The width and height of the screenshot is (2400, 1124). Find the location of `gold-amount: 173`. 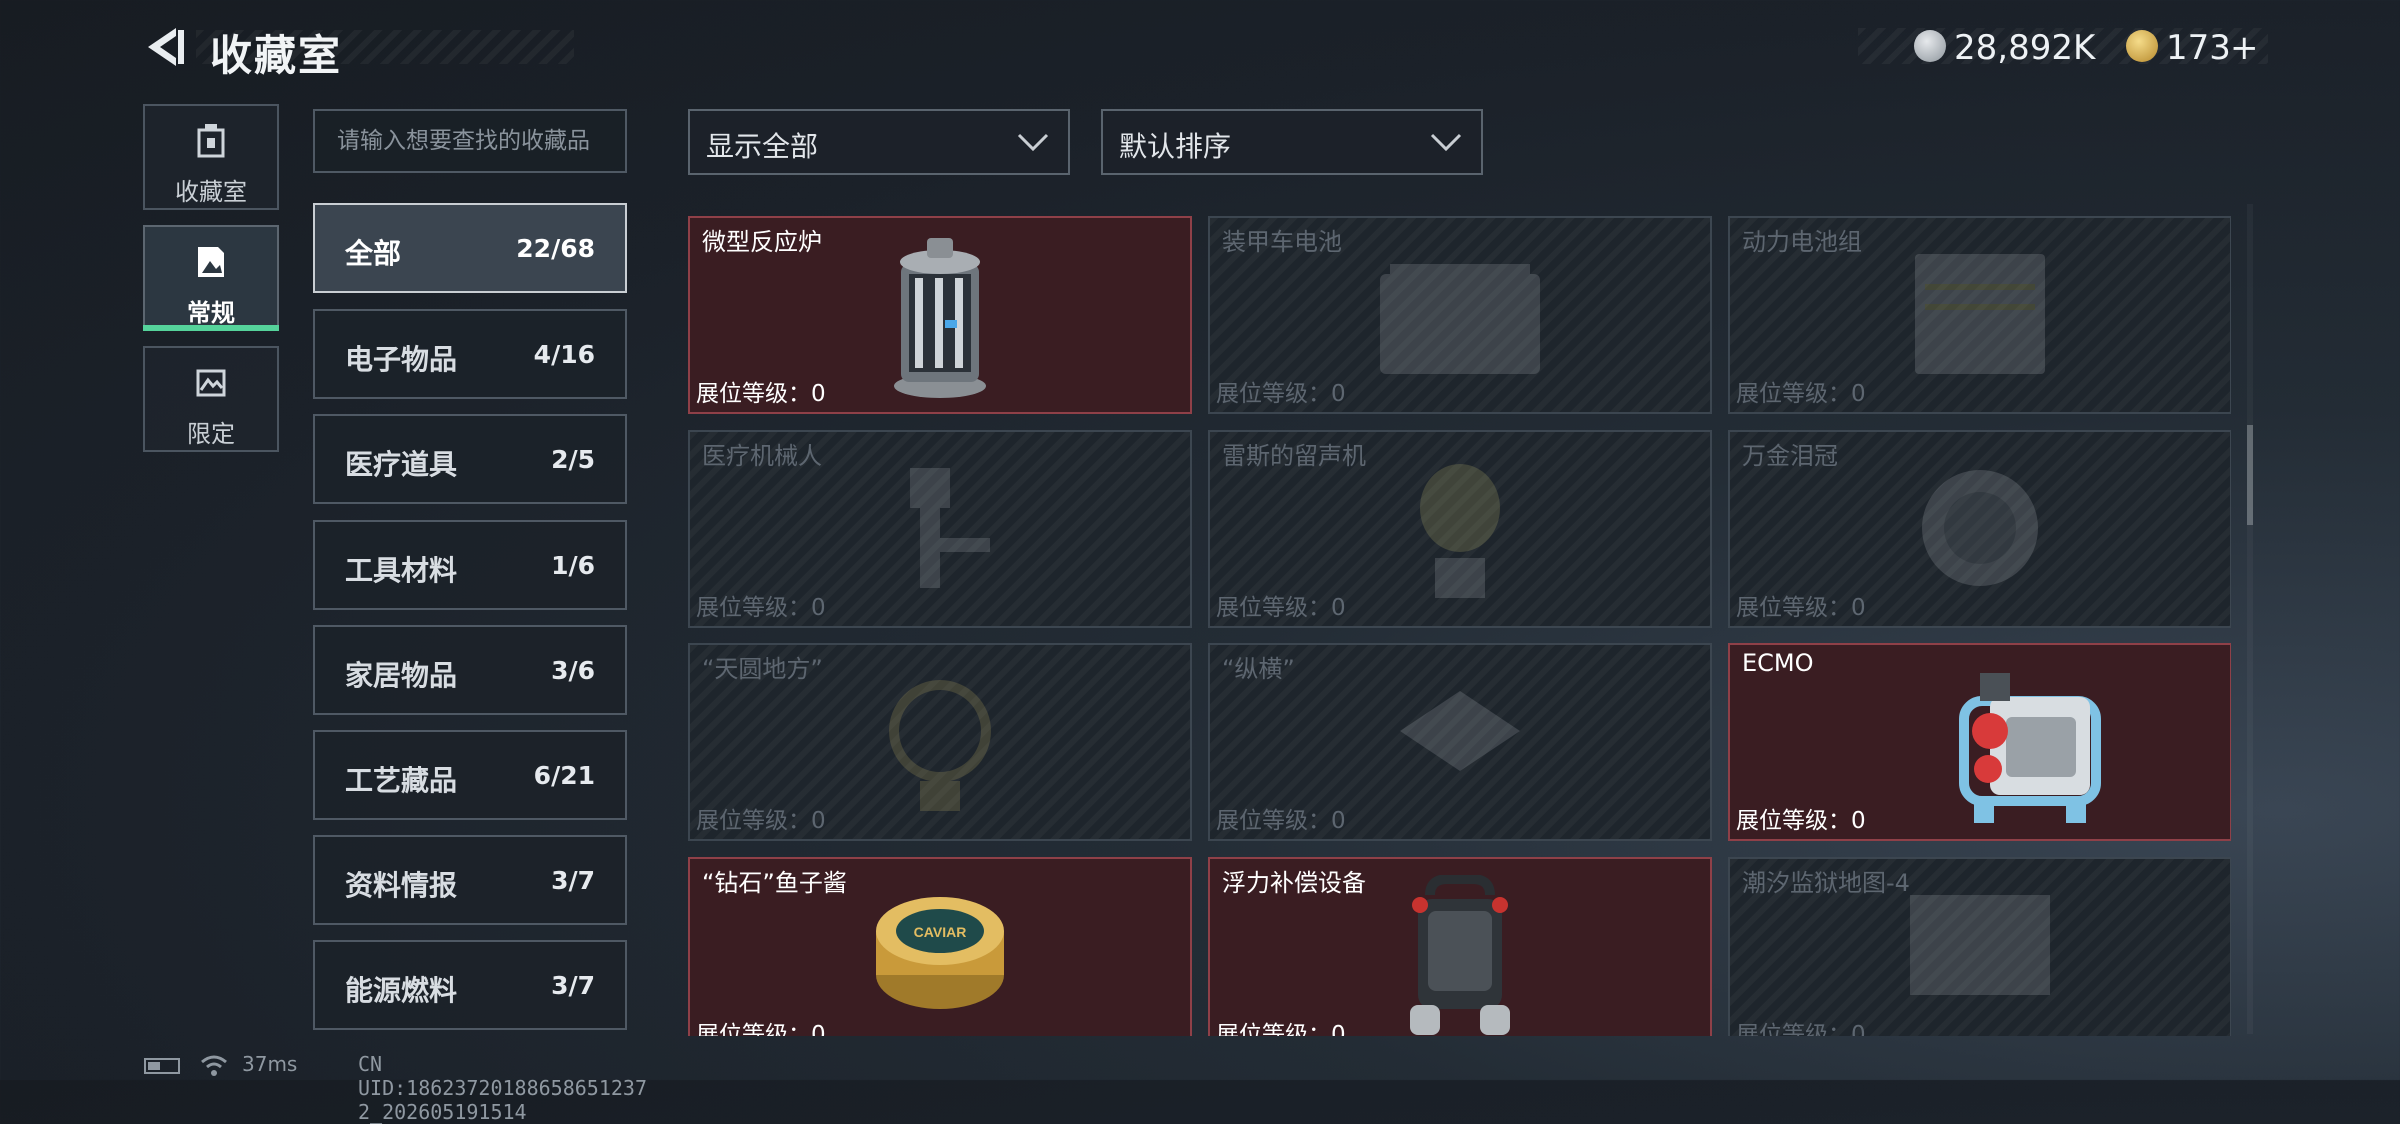

gold-amount: 173 is located at coordinates (2198, 48).